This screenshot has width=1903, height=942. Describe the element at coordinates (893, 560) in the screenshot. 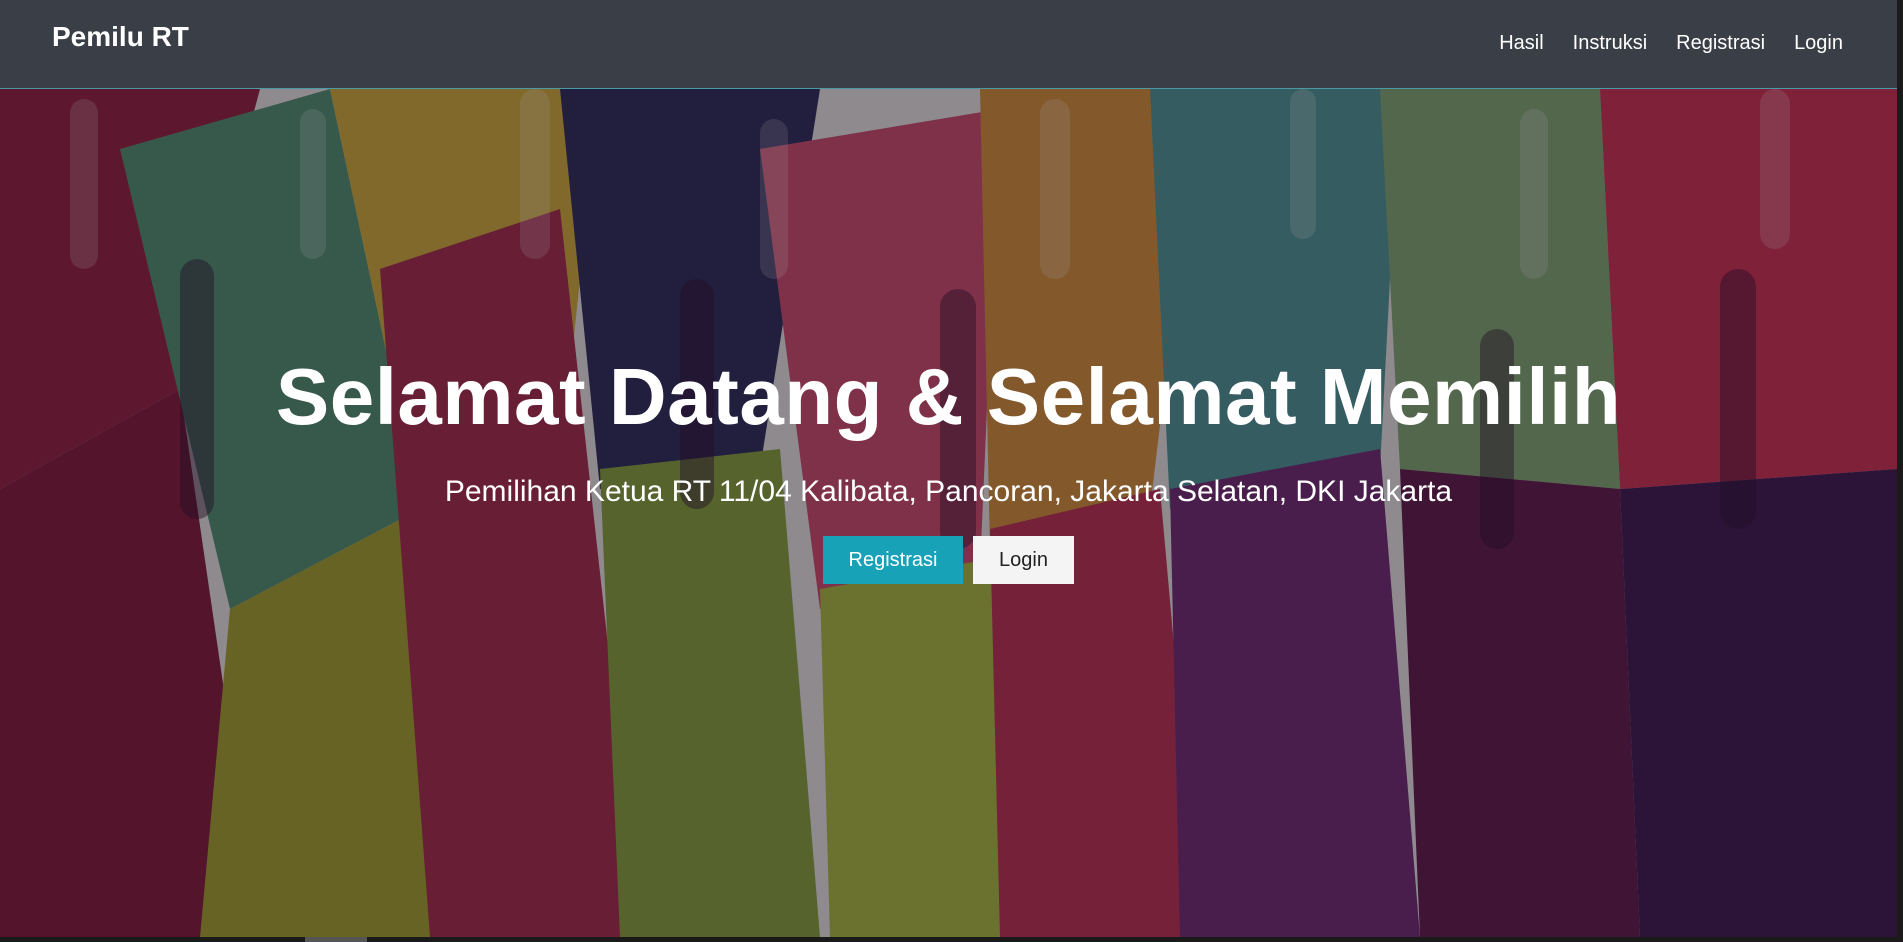

I see `registrasi-button: Registrasi` at that location.